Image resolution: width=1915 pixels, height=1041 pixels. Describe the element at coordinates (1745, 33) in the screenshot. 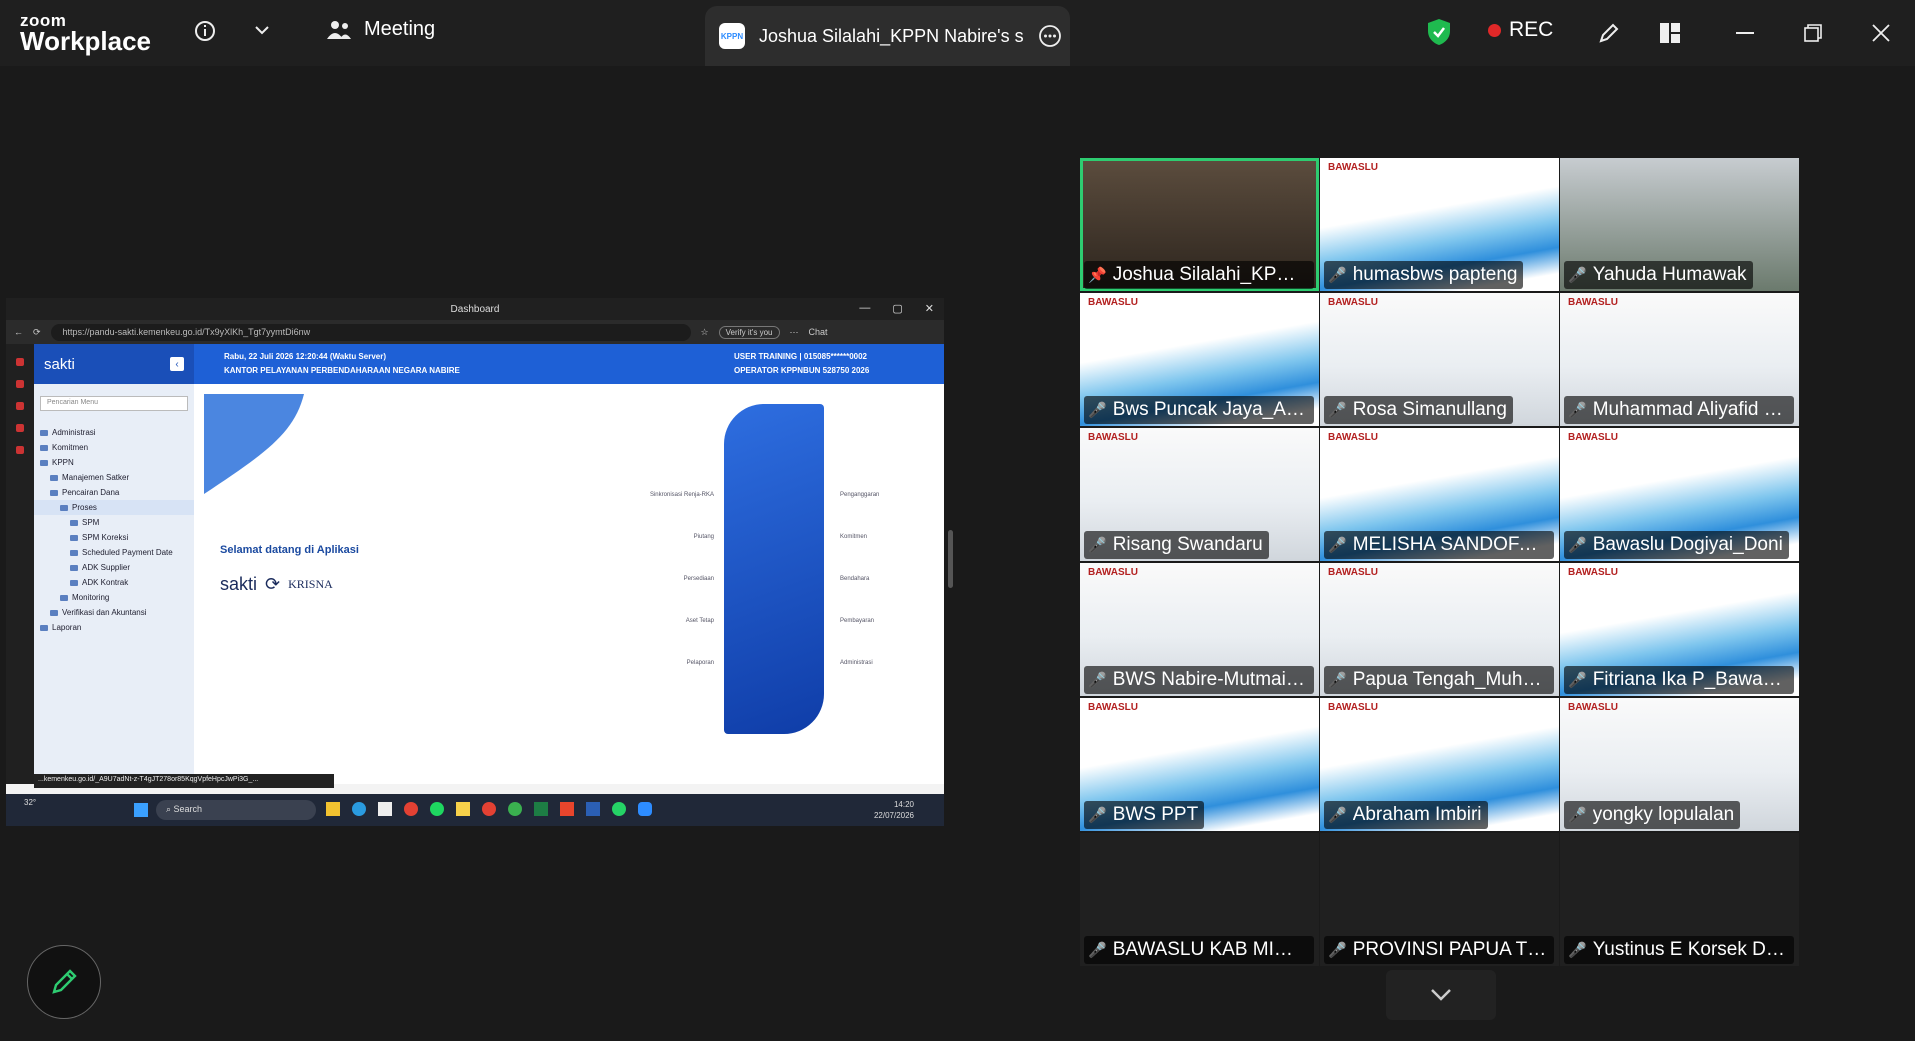

I see `minimize-icon` at that location.